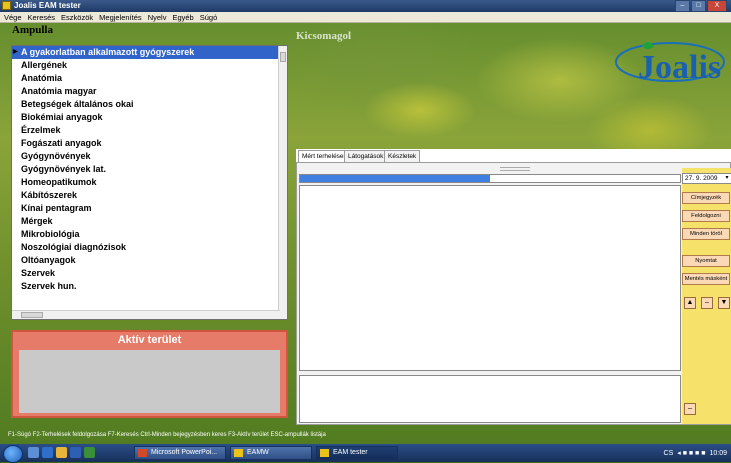 The image size is (731, 463). What do you see at coordinates (324, 156) in the screenshot?
I see `tab-mert-terhelesek: Mért terhelések` at bounding box center [324, 156].